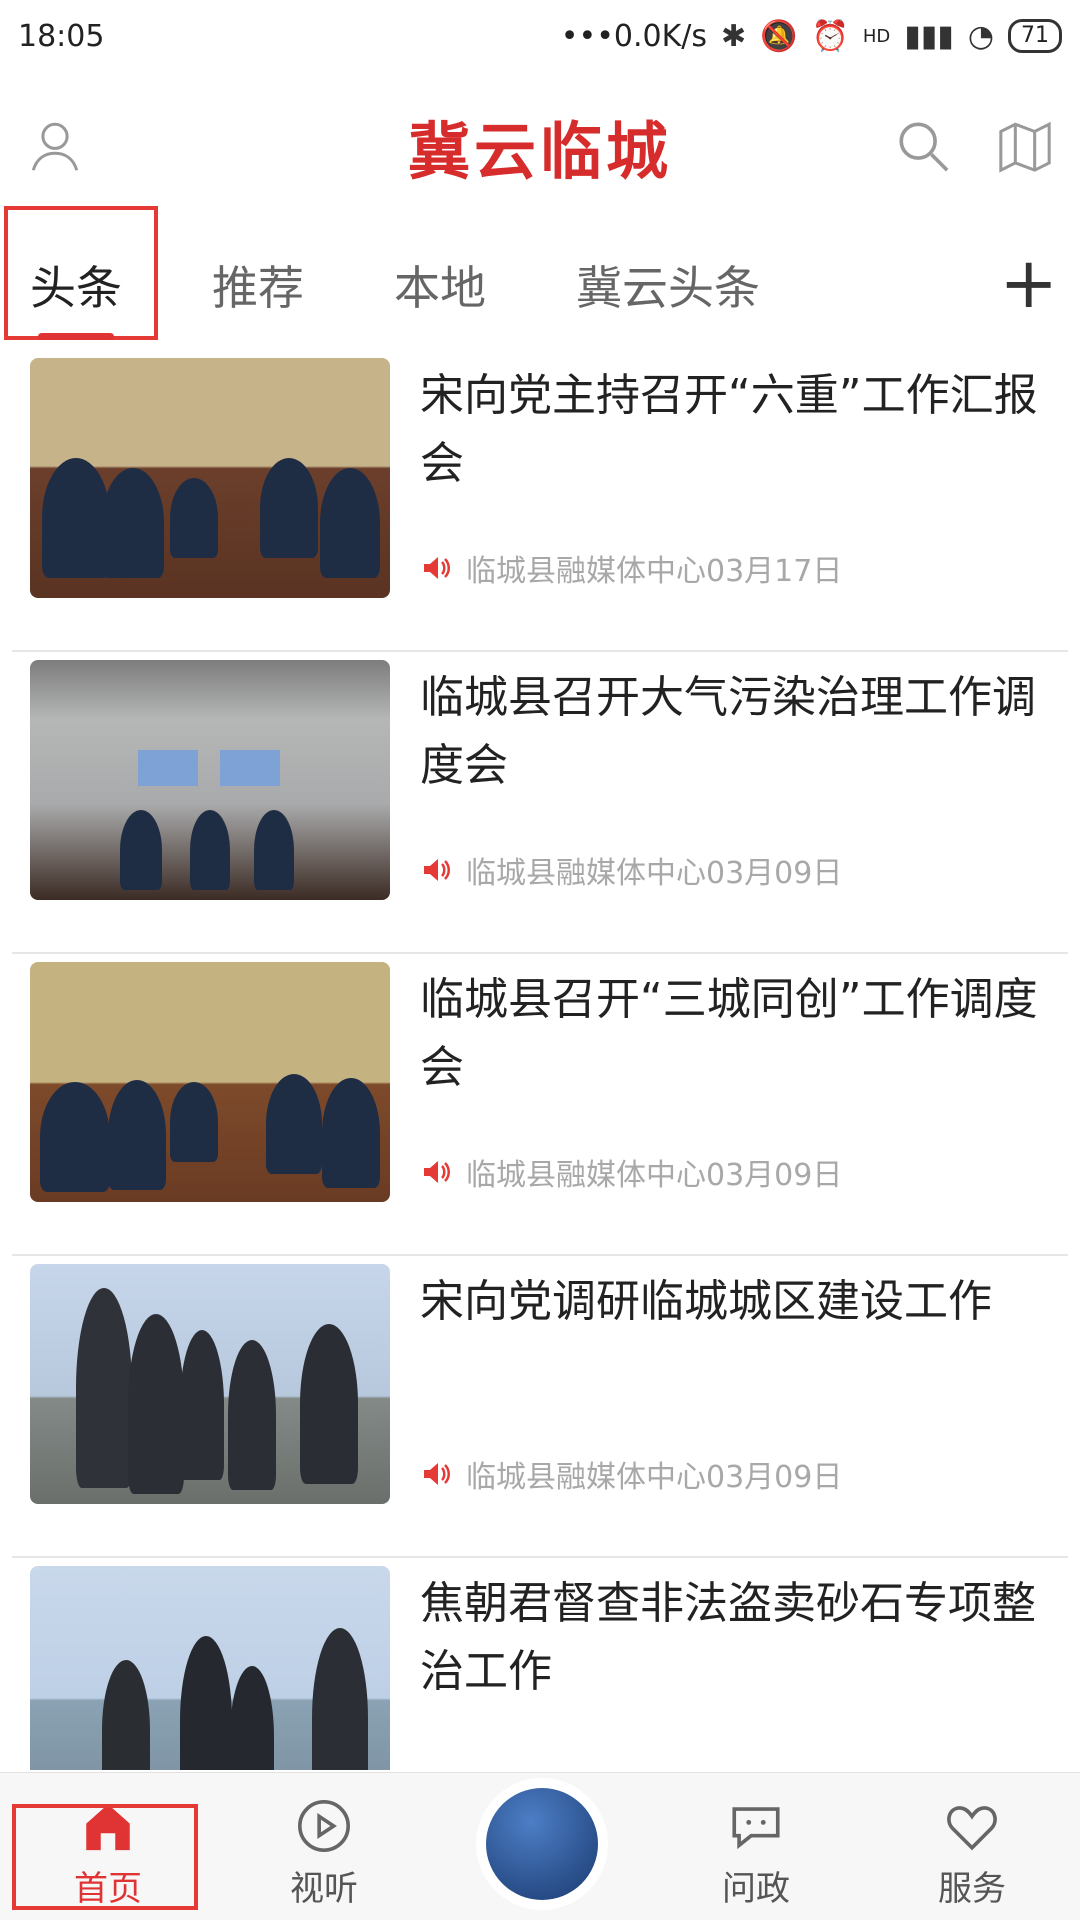 This screenshot has height=1920, width=1080. What do you see at coordinates (876, 36) in the screenshot?
I see `signal-hd-label: HD` at bounding box center [876, 36].